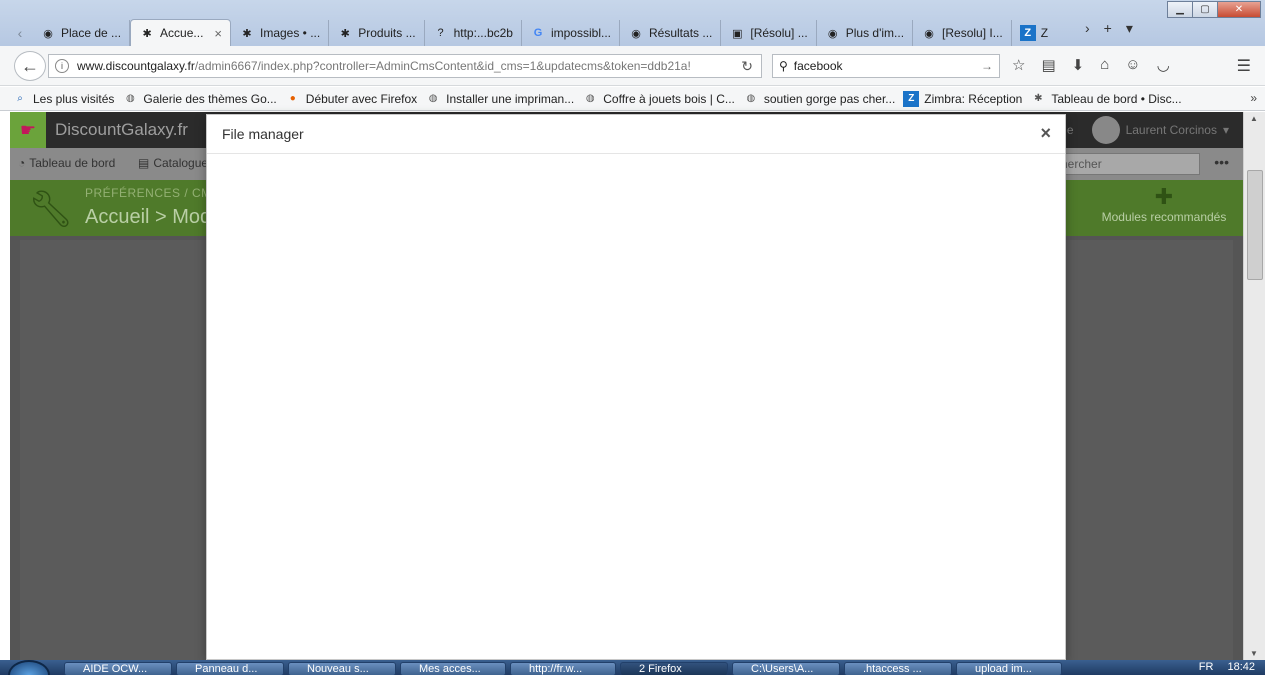 The width and height of the screenshot is (1265, 675). What do you see at coordinates (1225, 130) in the screenshot?
I see `caret-down-icon: ▾` at bounding box center [1225, 130].